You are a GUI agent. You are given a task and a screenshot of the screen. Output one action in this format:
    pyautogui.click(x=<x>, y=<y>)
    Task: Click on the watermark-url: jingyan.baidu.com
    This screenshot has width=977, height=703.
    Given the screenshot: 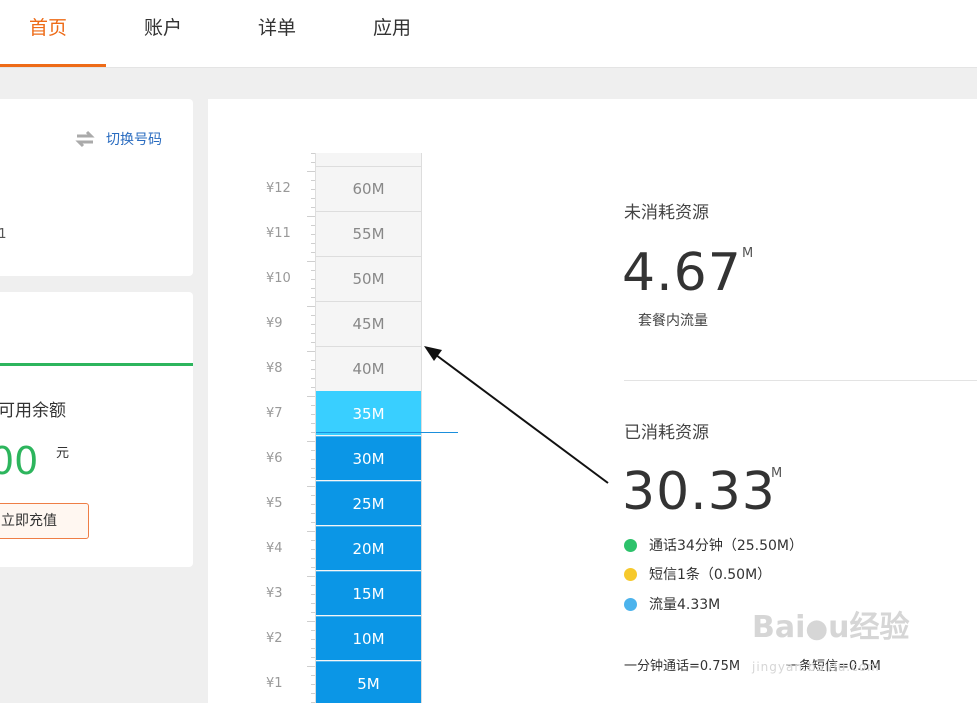 What is the action you would take?
    pyautogui.click(x=816, y=667)
    